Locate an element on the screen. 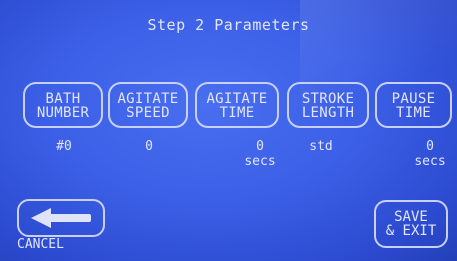 The image size is (457, 261). bath-number-value: #0 is located at coordinates (64, 146).